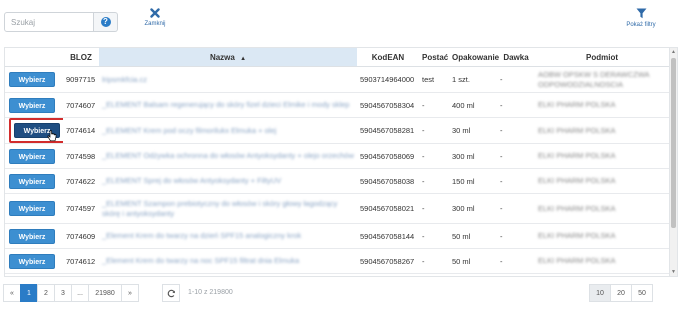 The width and height of the screenshot is (683, 311). What do you see at coordinates (388, 208) in the screenshot?
I see `kodean-cell: 5904567058021` at bounding box center [388, 208].